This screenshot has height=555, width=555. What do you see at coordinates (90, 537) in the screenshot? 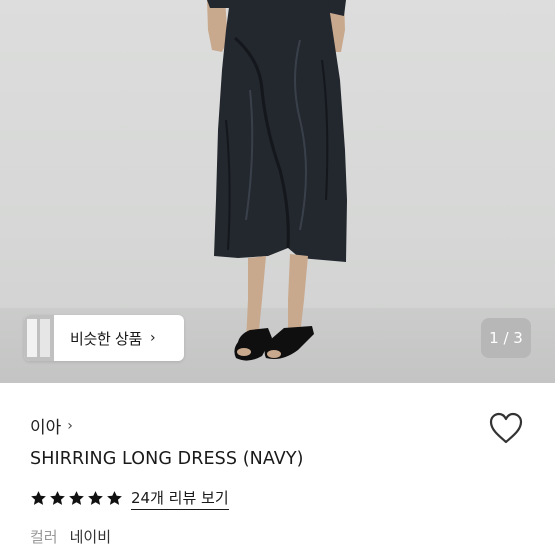
I see `option-value: 네이비` at bounding box center [90, 537].